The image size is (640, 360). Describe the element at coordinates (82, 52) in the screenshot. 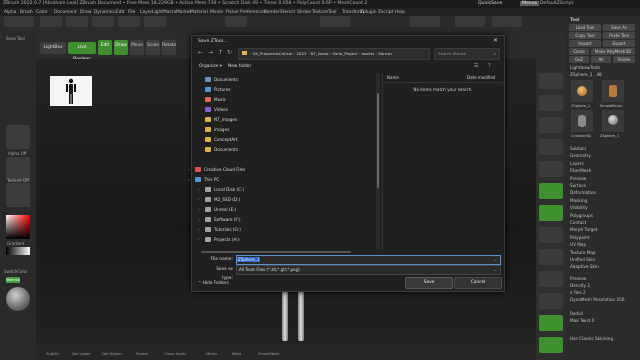

I see `live-boolean-button: Live Boolean` at that location.